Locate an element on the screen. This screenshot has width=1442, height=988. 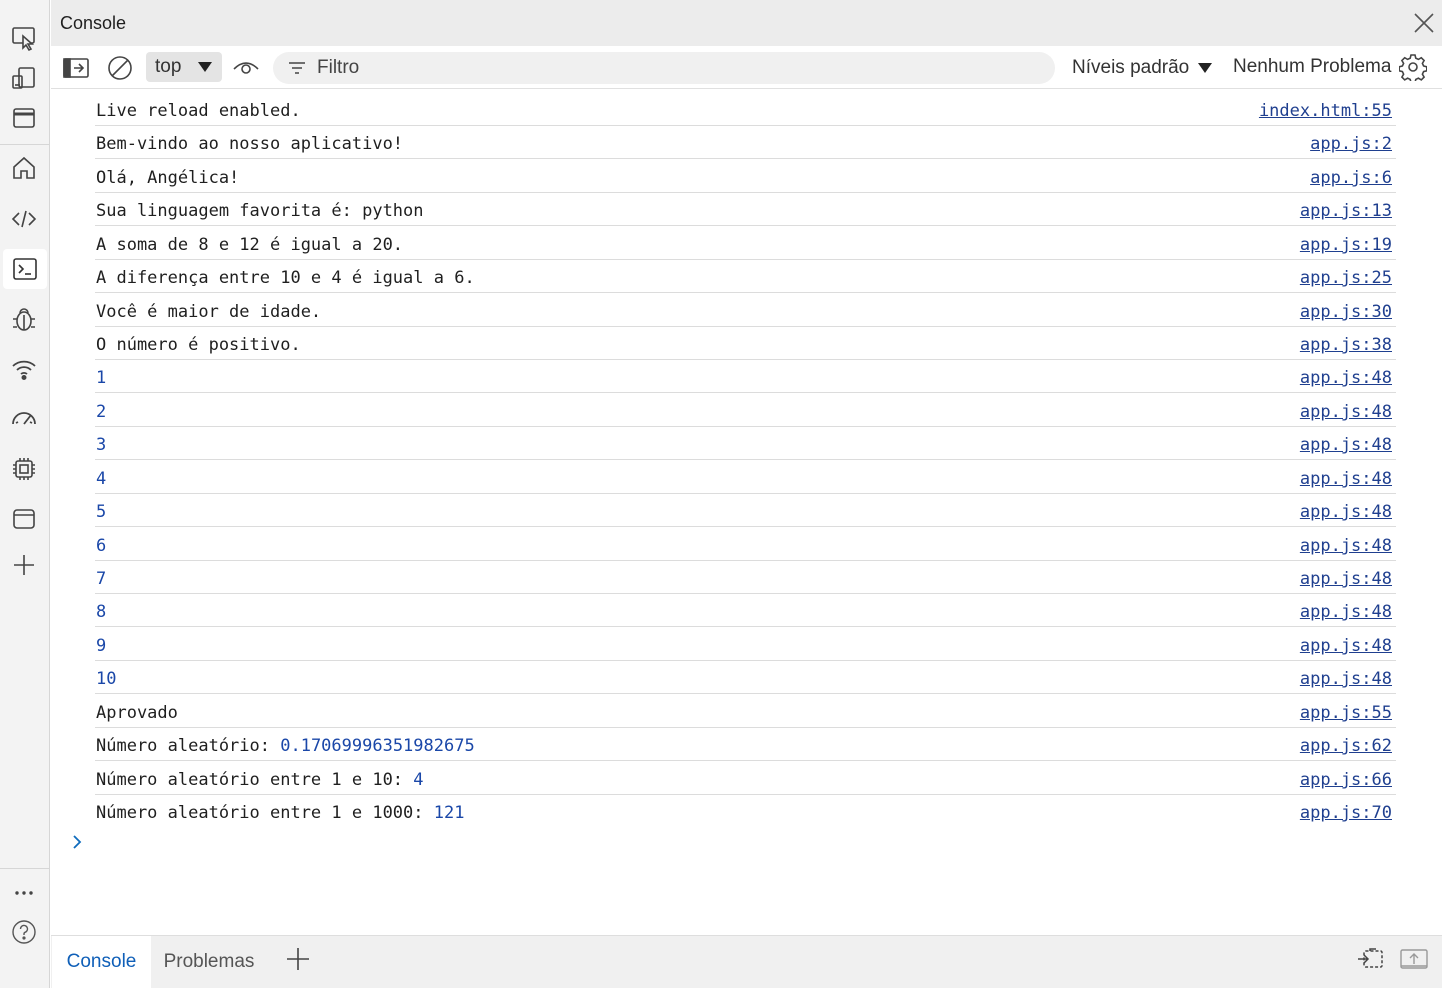
performance-icon is located at coordinates (24, 418).